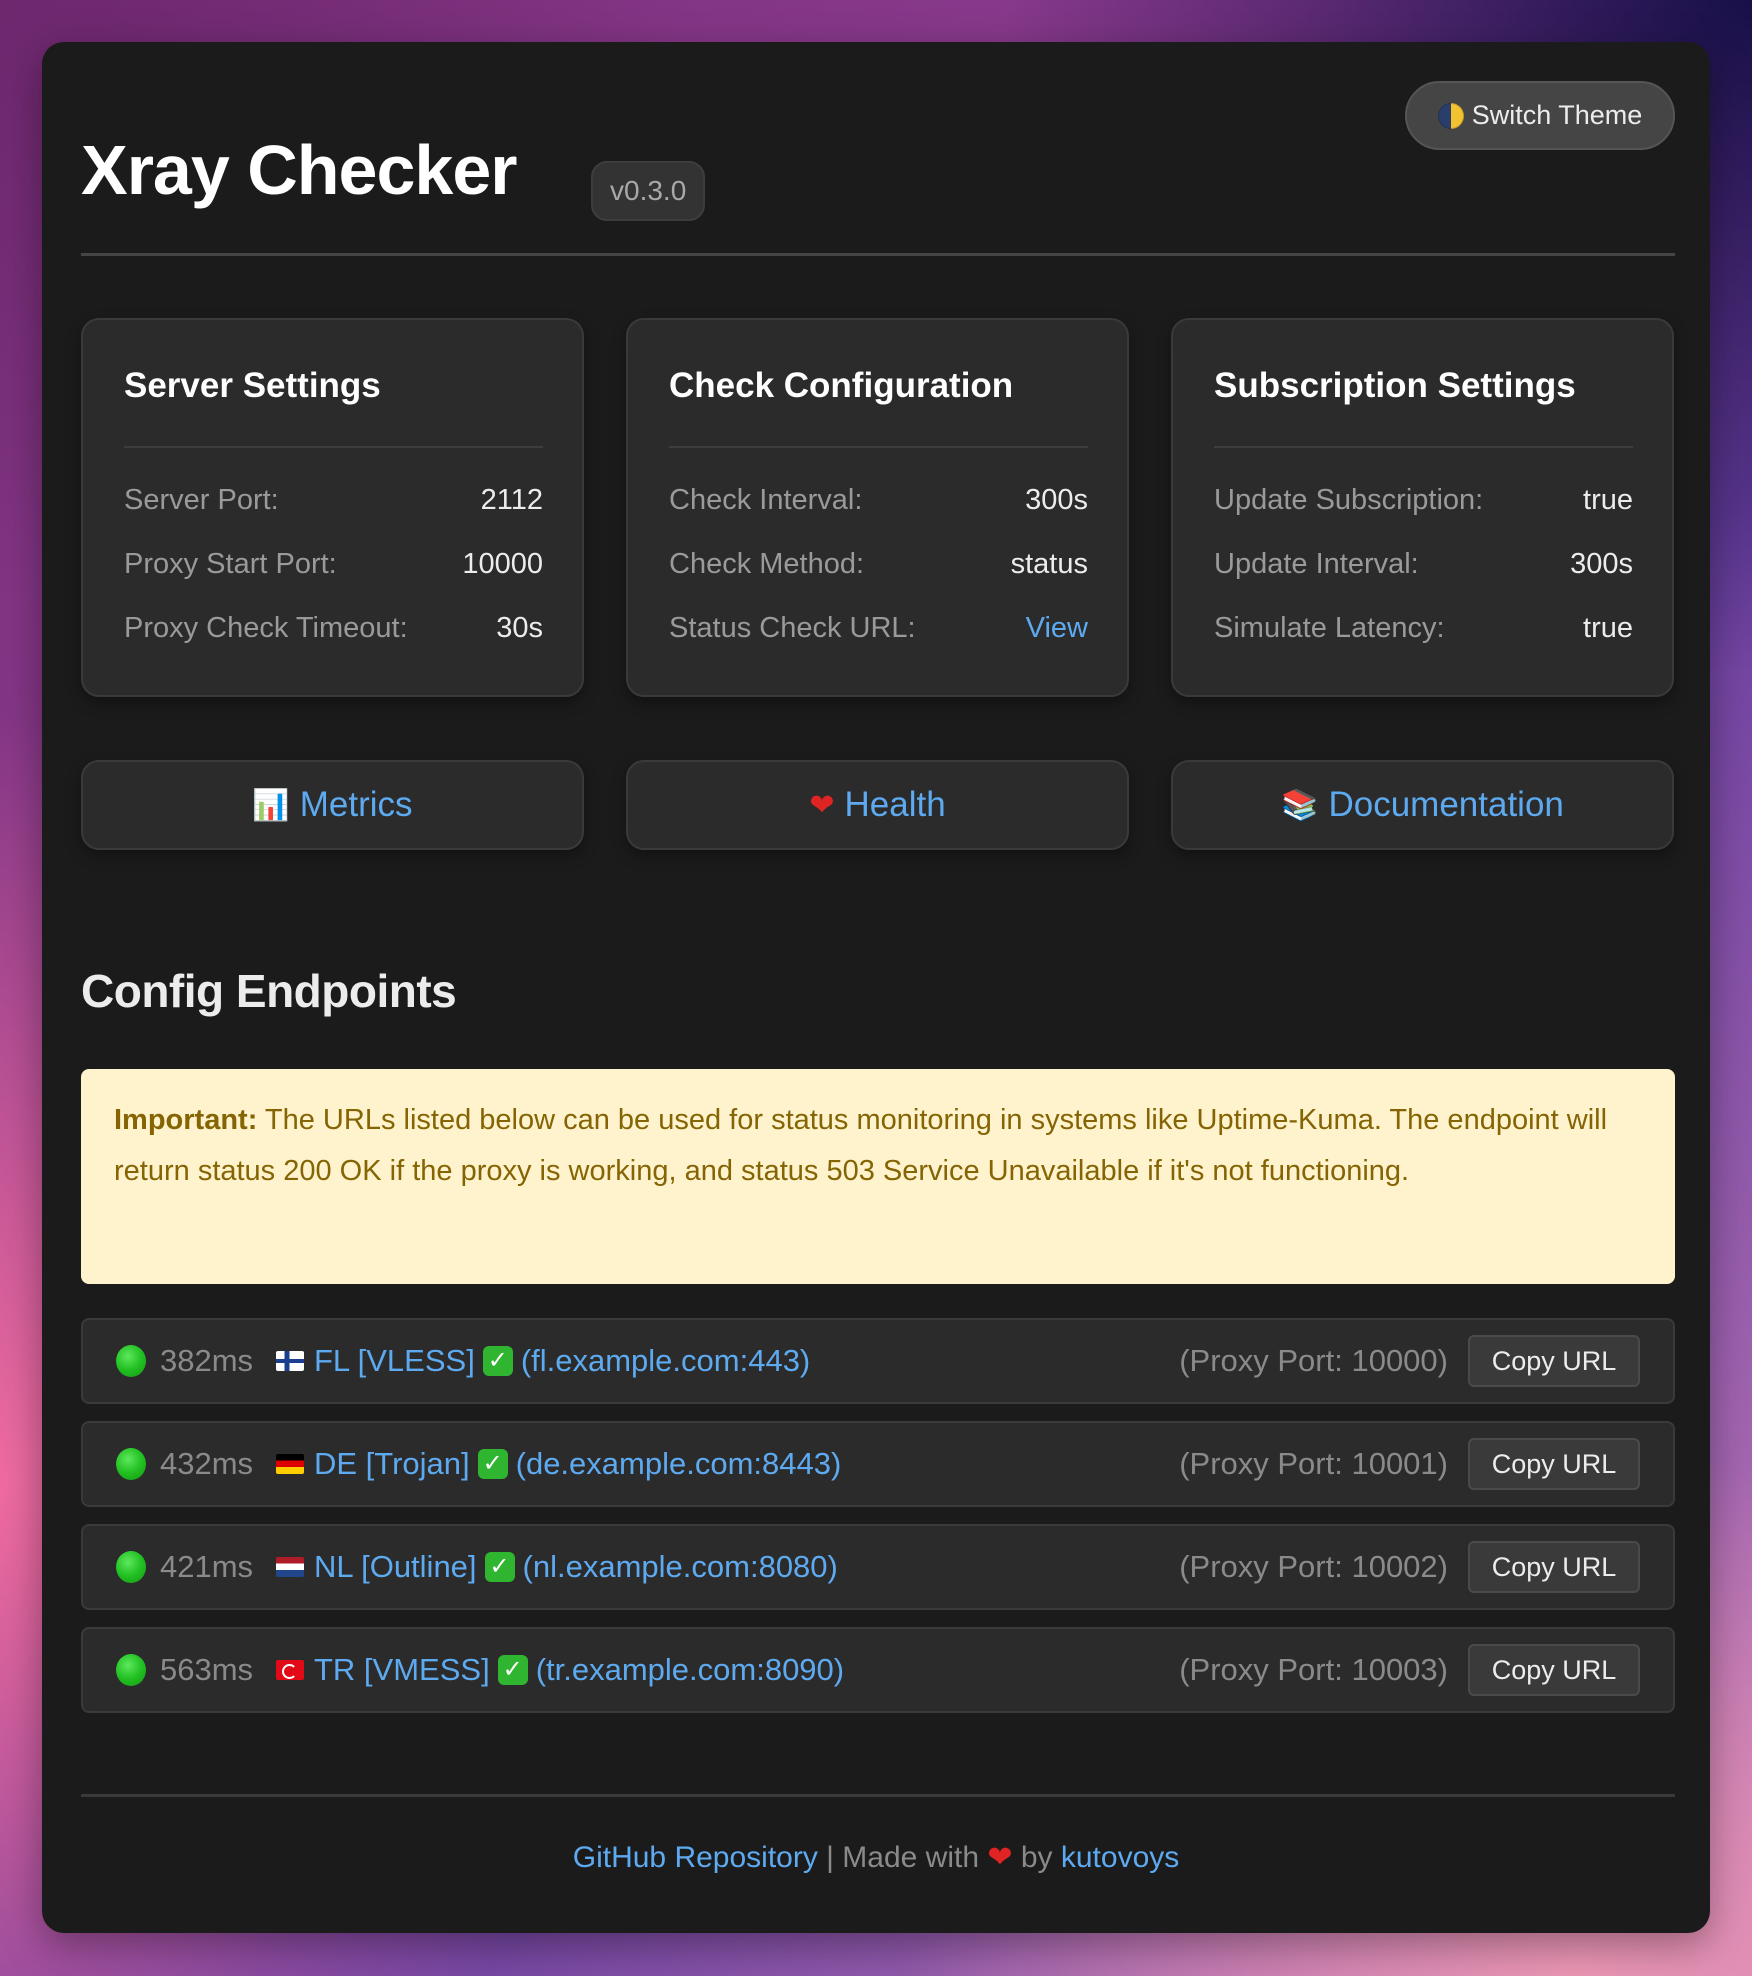 The height and width of the screenshot is (1976, 1752). I want to click on setting-row-proxy-start-port: Proxy Start Port: 10000, so click(333, 564).